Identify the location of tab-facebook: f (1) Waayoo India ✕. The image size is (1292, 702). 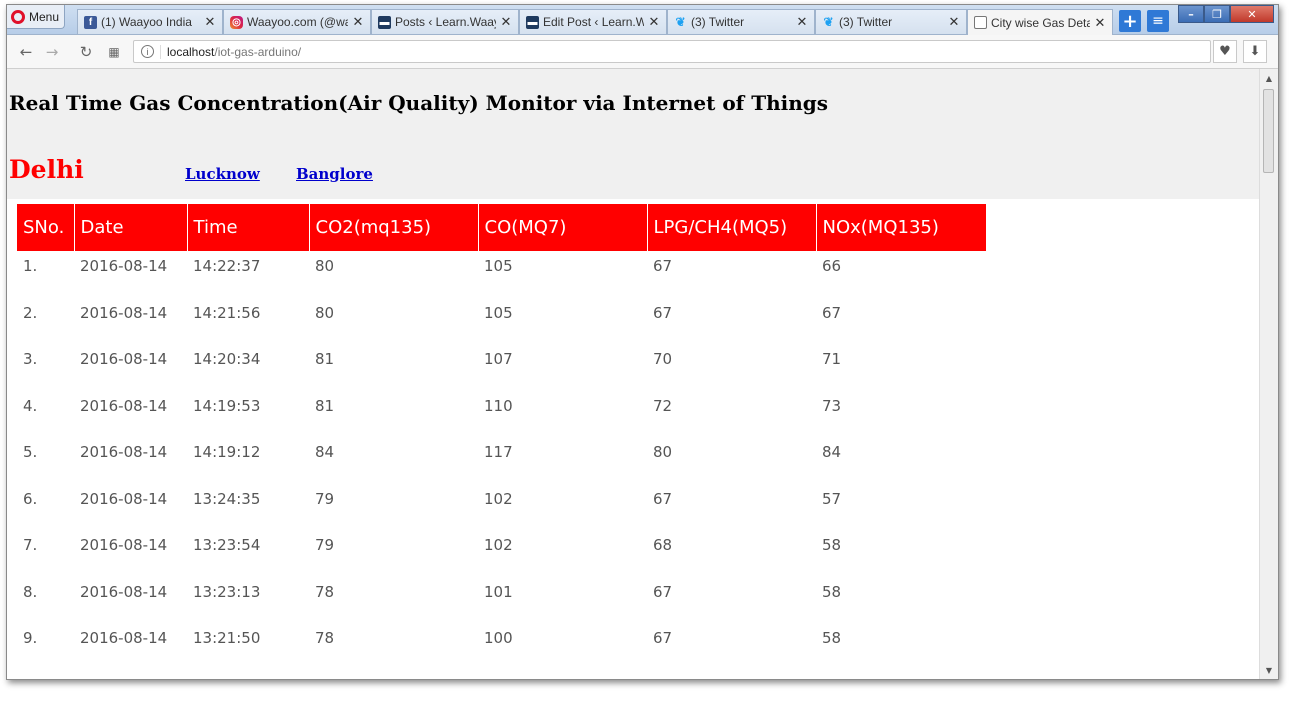
(150, 21).